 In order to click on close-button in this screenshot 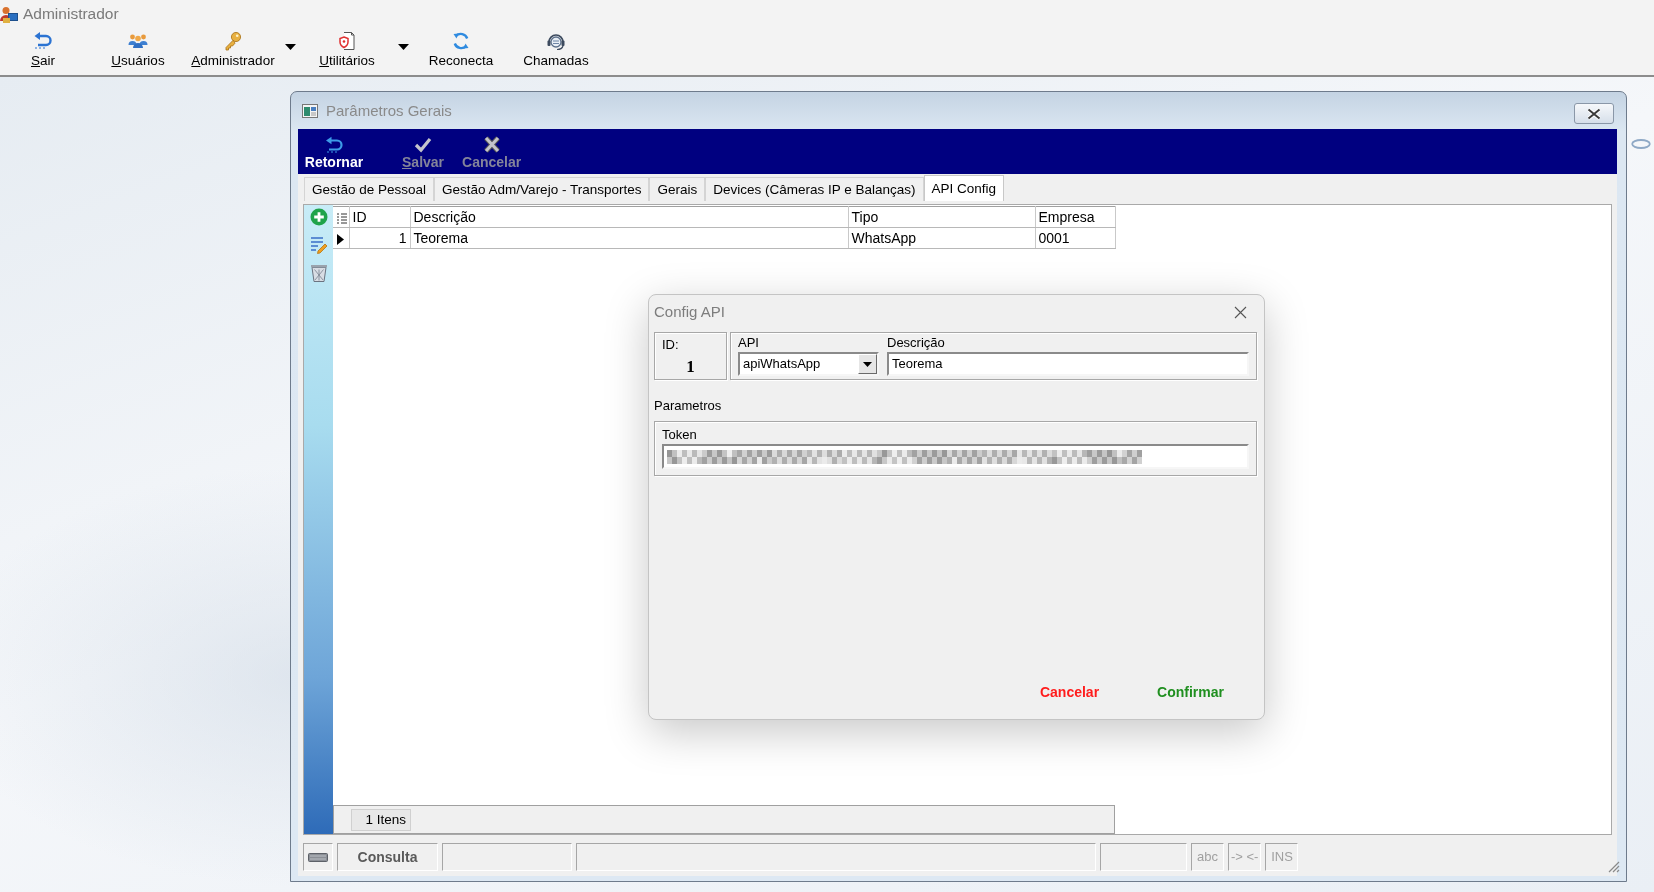, I will do `click(1594, 113)`.